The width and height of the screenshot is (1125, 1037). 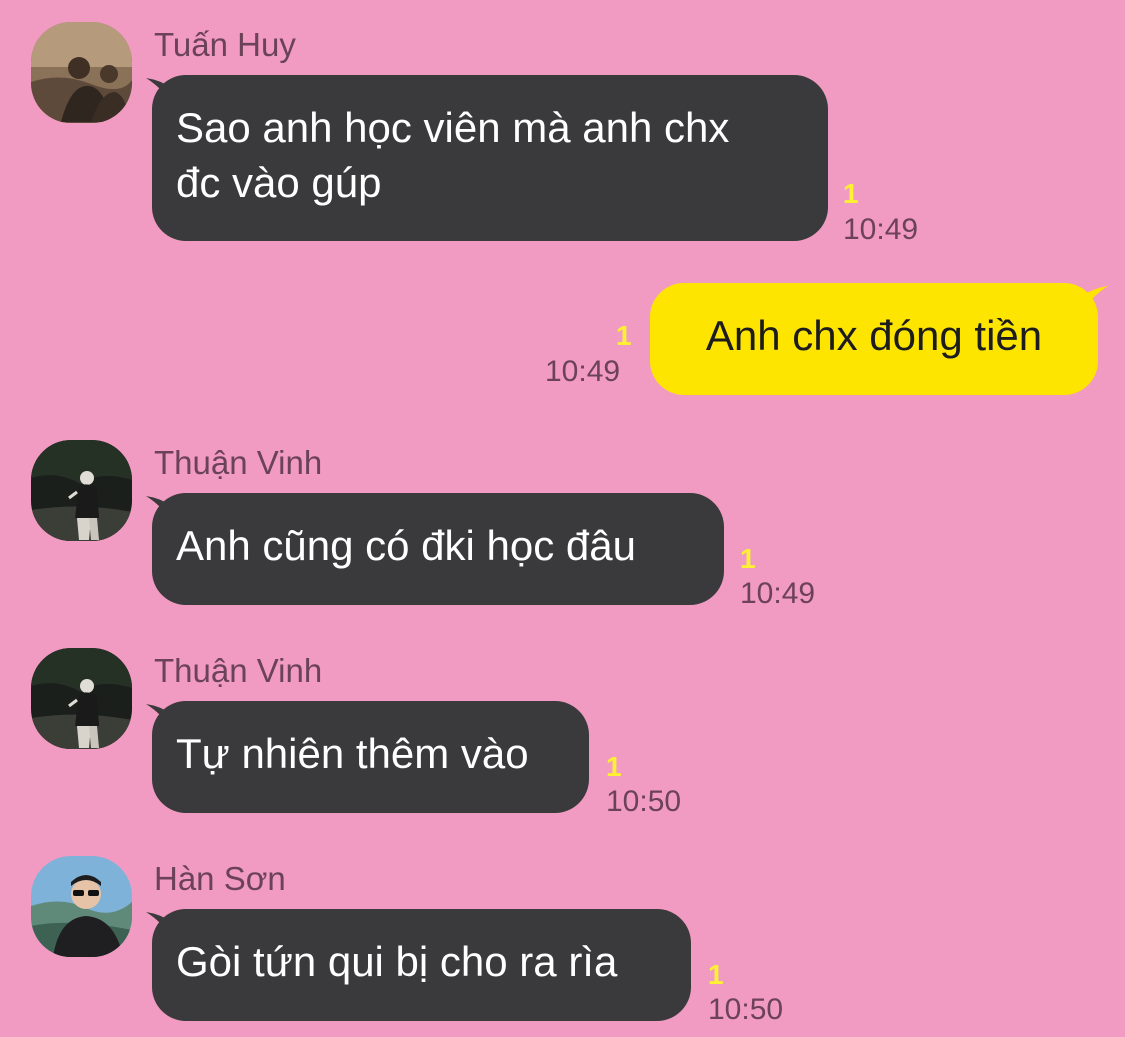 I want to click on message-bubble: Sao anh học viên mà anh chx đc vào gúp, so click(x=490, y=158).